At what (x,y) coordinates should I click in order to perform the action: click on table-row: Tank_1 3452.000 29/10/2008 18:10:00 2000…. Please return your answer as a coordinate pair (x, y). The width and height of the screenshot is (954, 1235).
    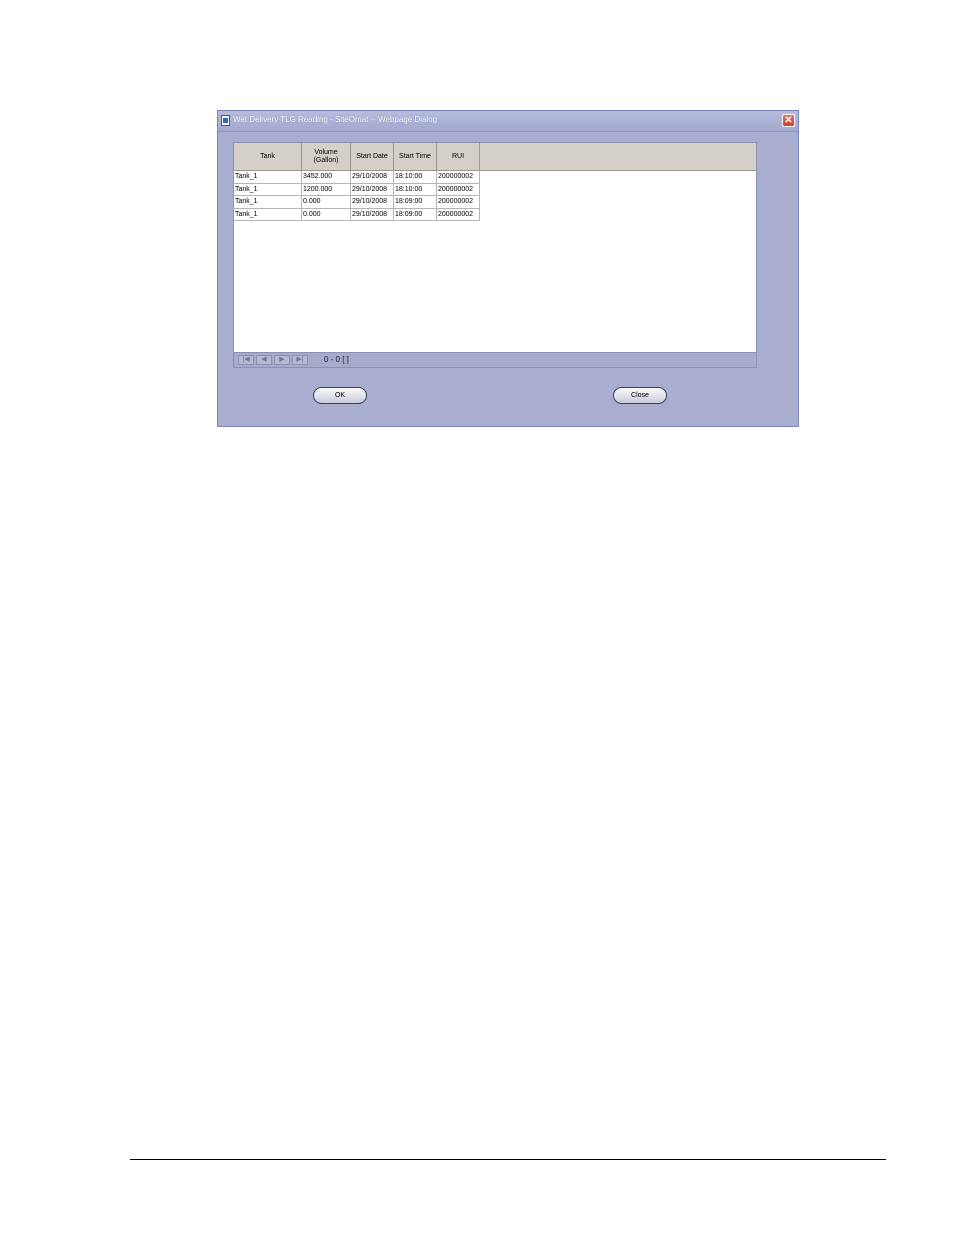
    Looking at the image, I should click on (357, 177).